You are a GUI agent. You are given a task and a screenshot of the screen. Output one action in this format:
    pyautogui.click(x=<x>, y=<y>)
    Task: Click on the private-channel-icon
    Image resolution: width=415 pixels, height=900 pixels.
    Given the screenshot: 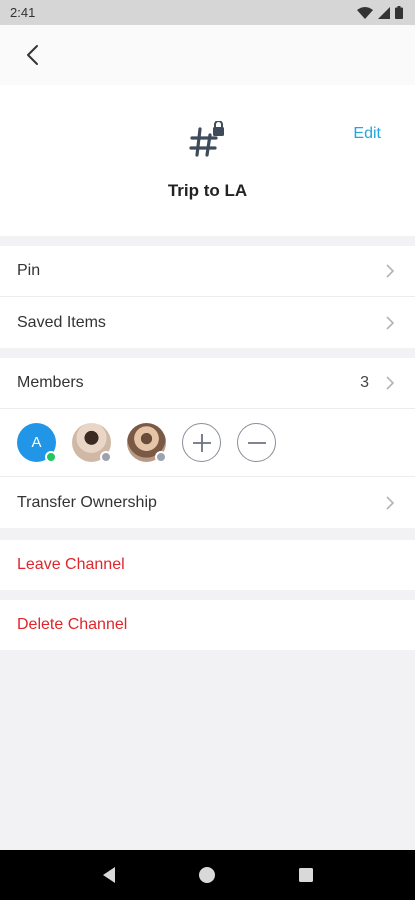 What is the action you would take?
    pyautogui.click(x=206, y=139)
    